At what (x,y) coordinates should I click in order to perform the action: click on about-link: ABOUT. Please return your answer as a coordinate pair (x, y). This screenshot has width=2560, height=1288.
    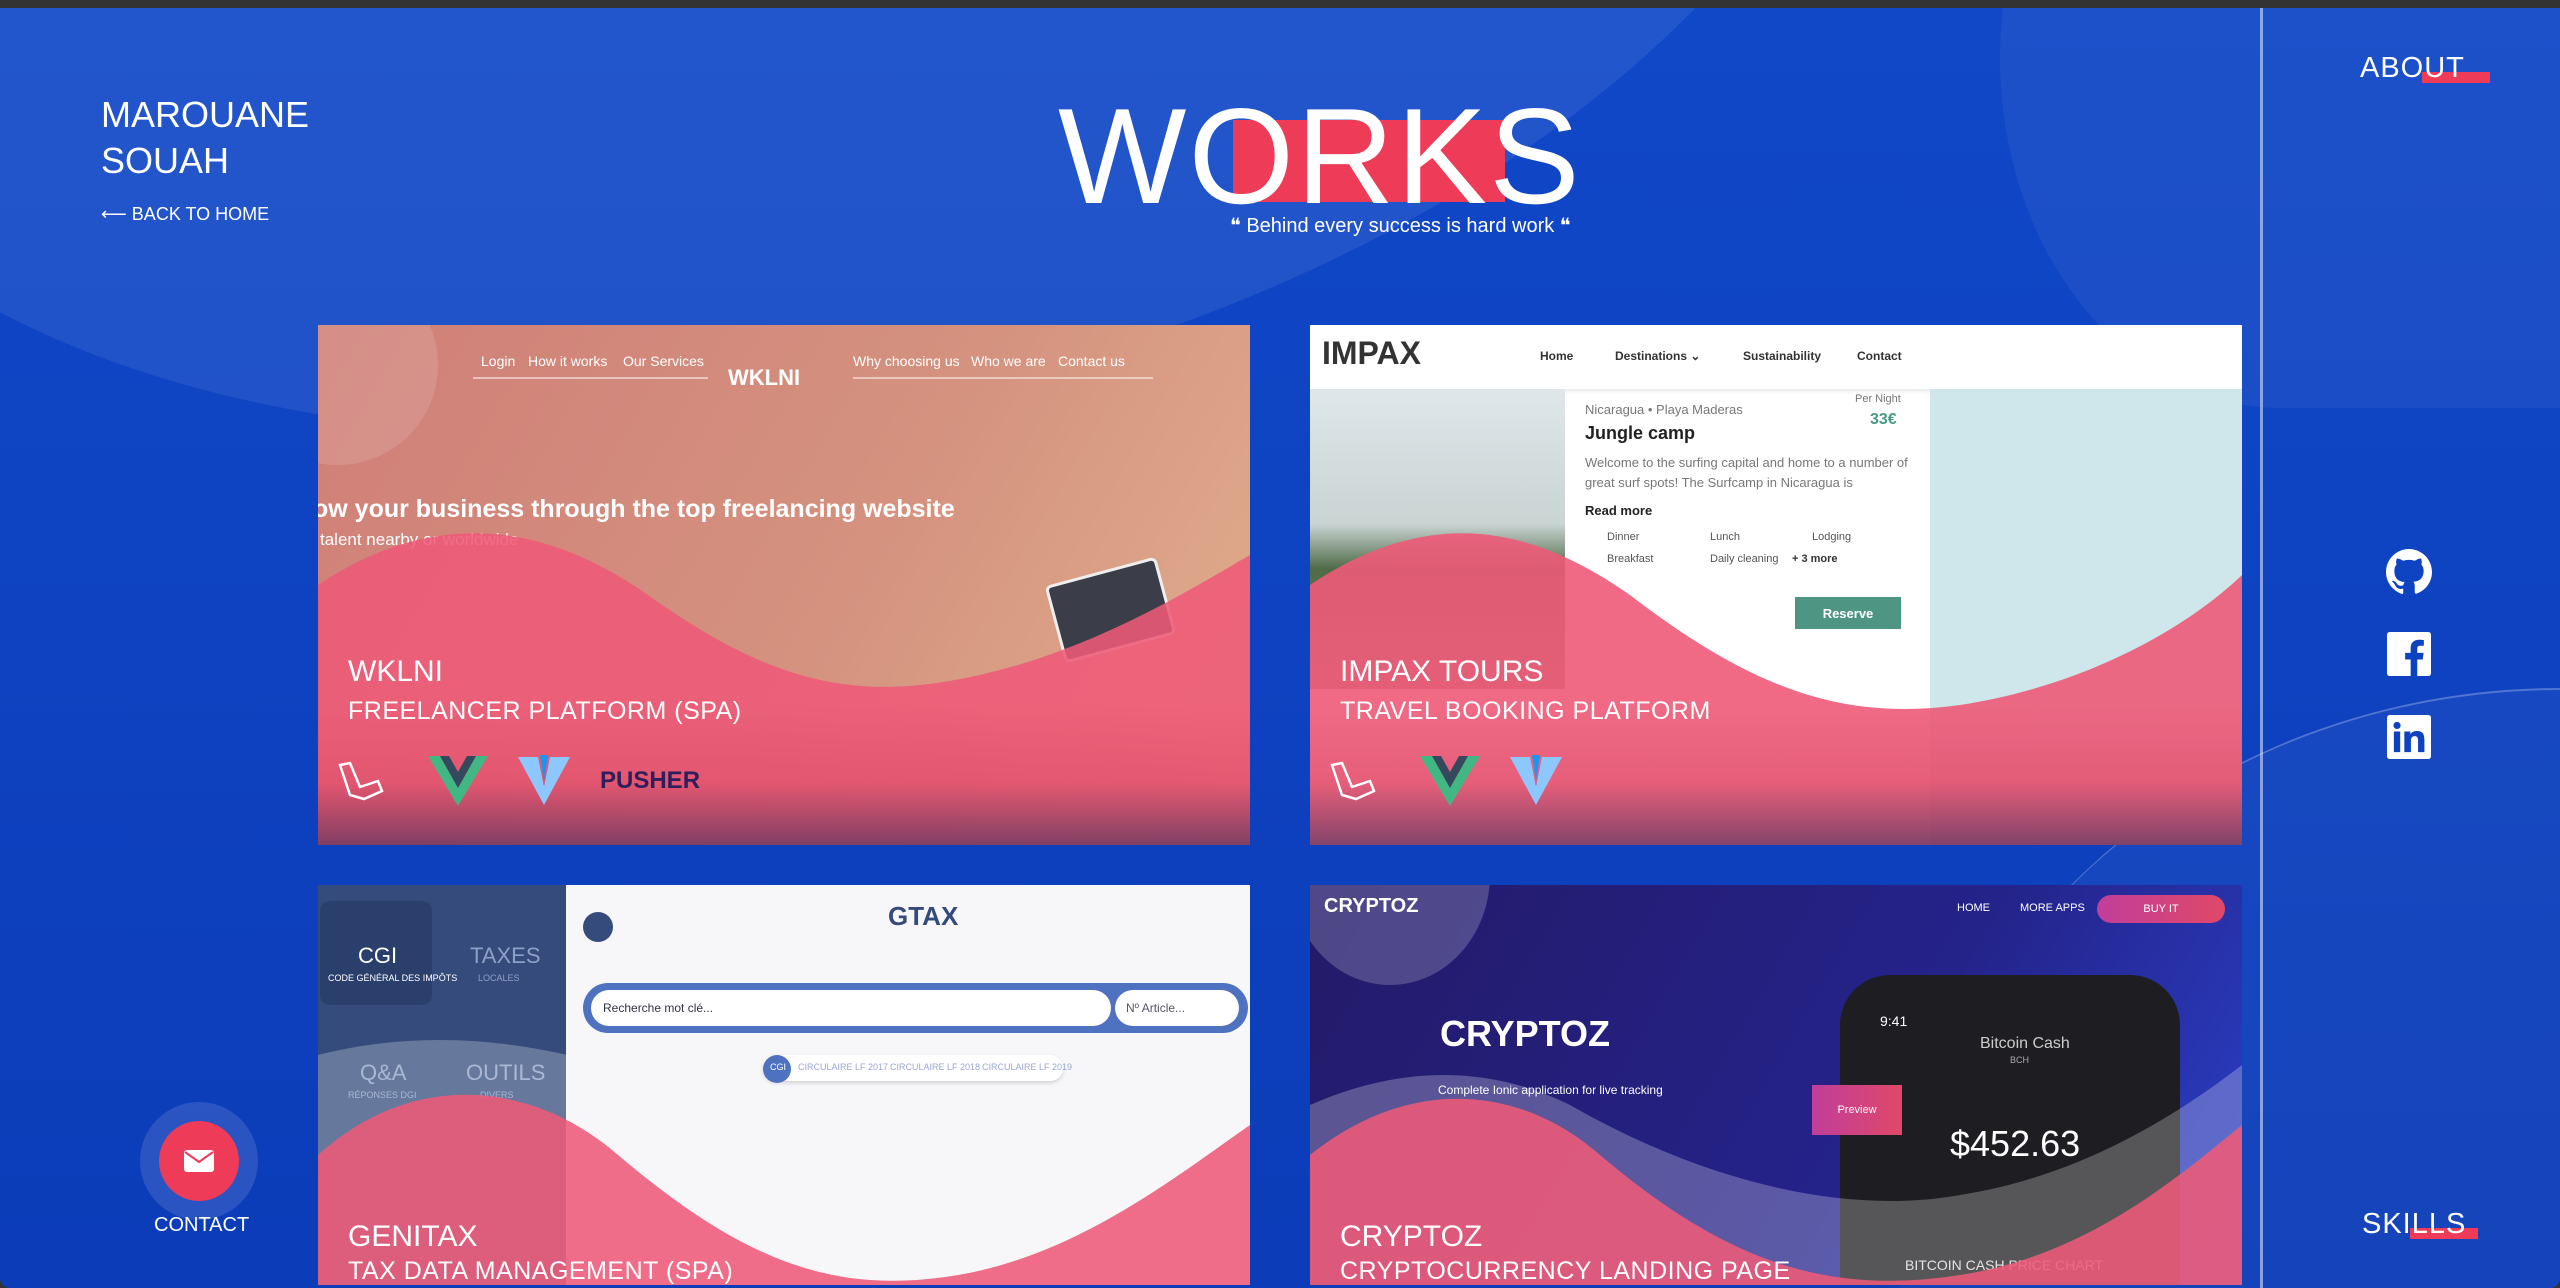
    Looking at the image, I should click on (2425, 68).